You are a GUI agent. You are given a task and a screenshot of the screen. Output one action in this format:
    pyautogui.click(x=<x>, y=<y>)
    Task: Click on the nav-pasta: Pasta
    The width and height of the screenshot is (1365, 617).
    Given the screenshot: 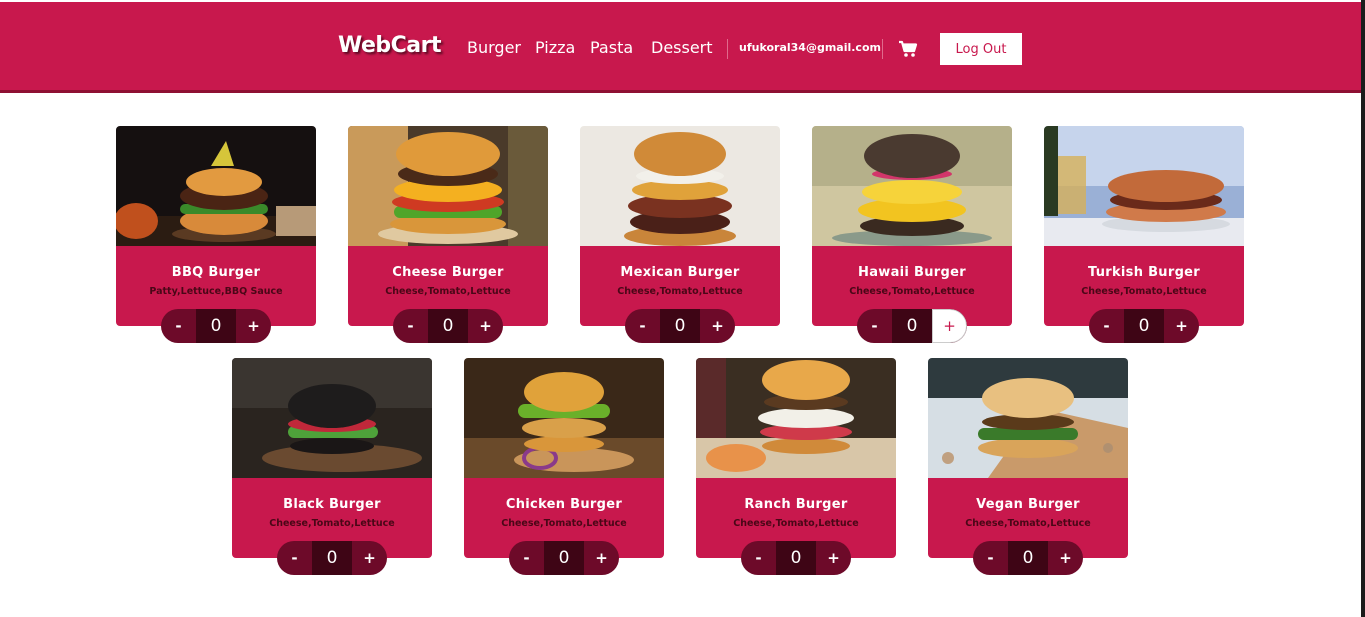 What is the action you would take?
    pyautogui.click(x=611, y=47)
    